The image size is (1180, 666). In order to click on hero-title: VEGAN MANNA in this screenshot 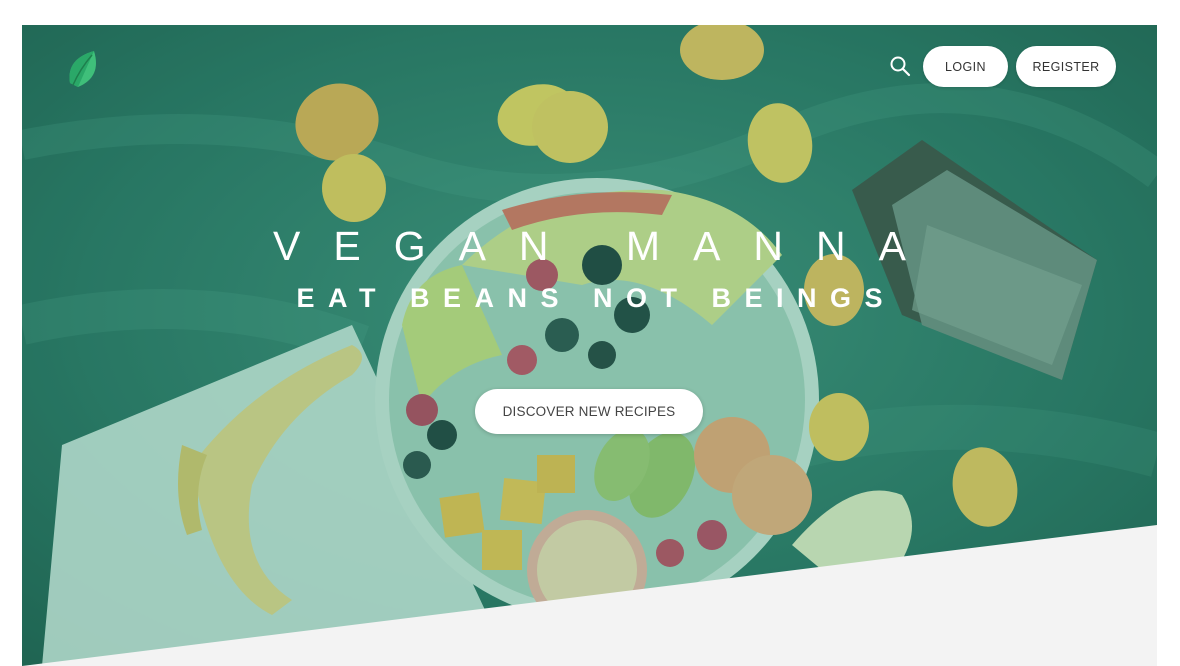, I will do `click(606, 246)`.